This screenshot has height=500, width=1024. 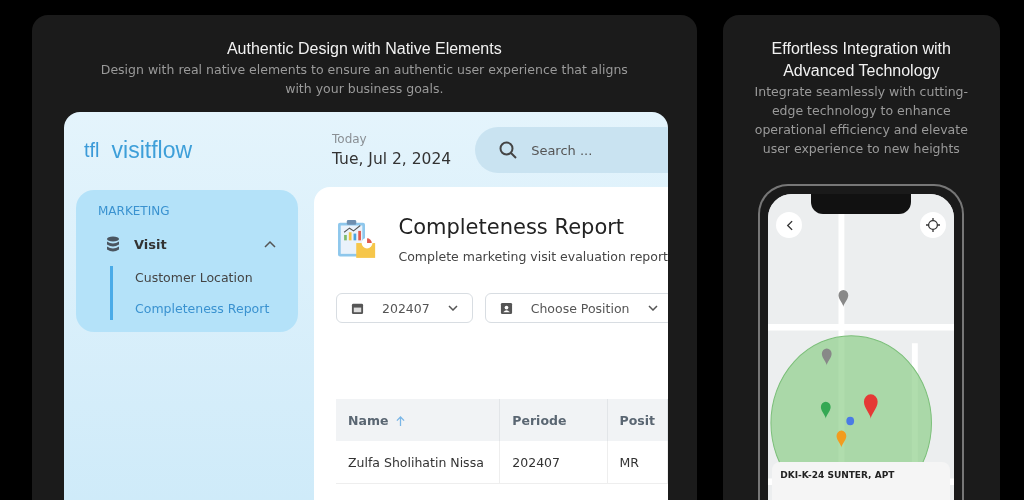 What do you see at coordinates (533, 256) in the screenshot?
I see `page-subtitle: Complete marketing visit evaluation report` at bounding box center [533, 256].